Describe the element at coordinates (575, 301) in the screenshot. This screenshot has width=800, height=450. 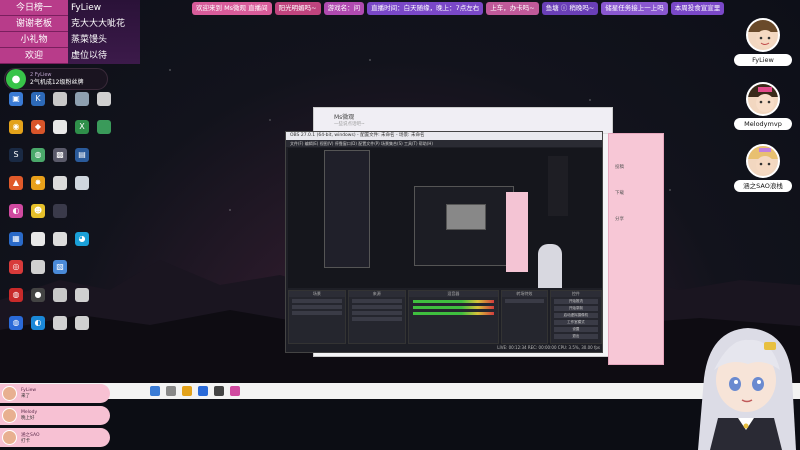
I see `start-streaming-button: 开始推流` at that location.